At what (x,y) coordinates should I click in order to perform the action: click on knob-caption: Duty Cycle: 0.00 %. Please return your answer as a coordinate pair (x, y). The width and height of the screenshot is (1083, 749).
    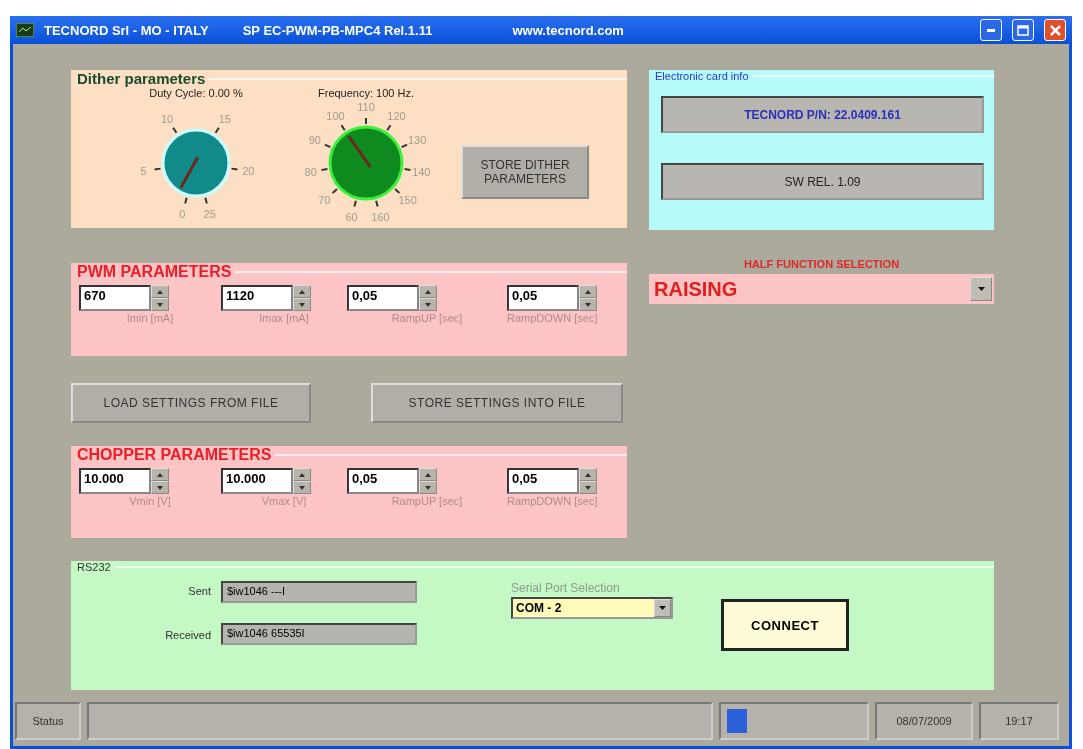
    Looking at the image, I should click on (196, 93).